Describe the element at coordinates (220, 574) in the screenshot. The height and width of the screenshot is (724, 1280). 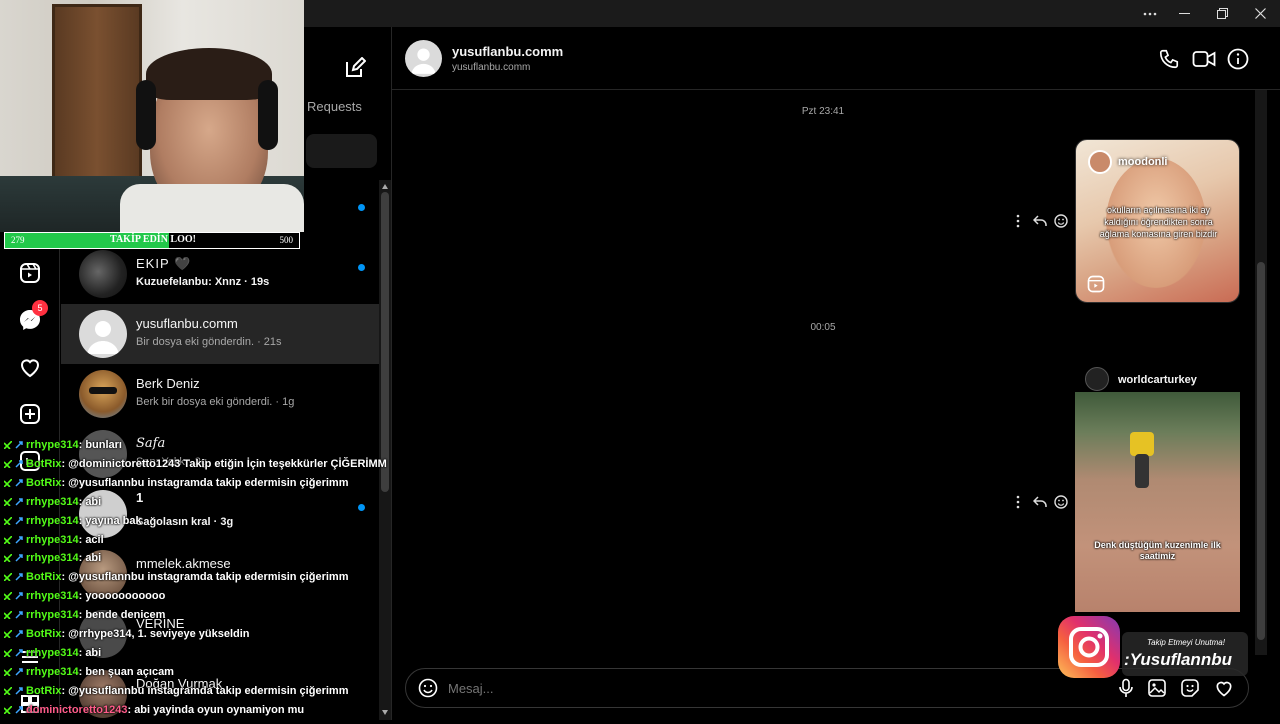
I see `conversation-item: mmelek.akmese` at that location.